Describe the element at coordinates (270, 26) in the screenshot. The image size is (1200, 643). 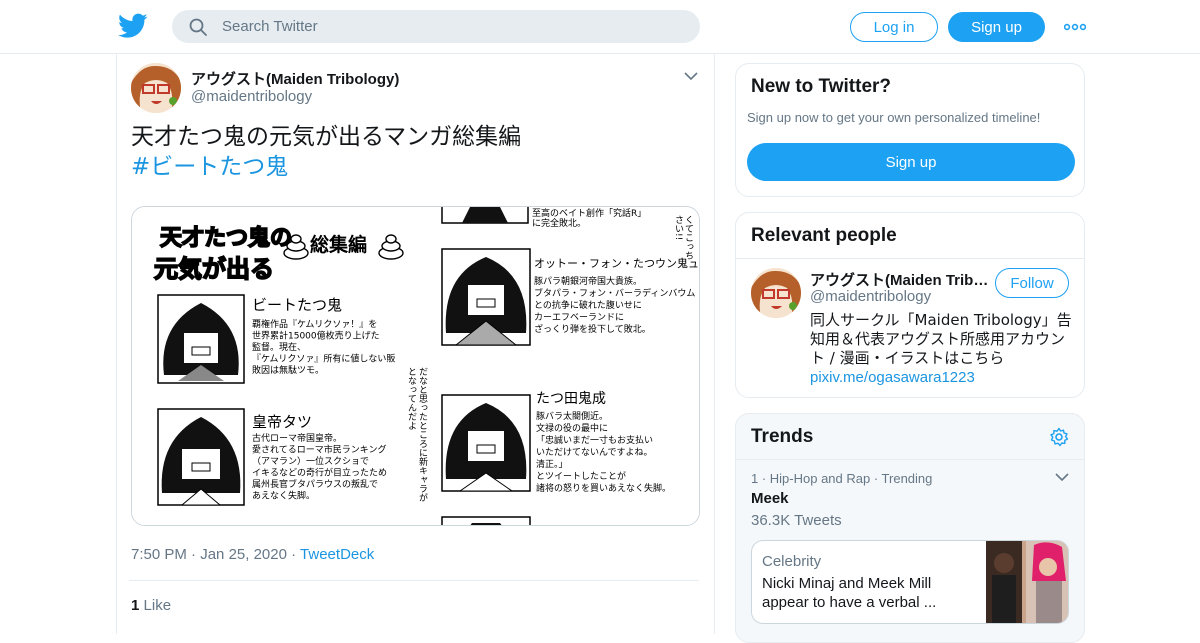
I see `search-placeholder: Search Twitter` at that location.